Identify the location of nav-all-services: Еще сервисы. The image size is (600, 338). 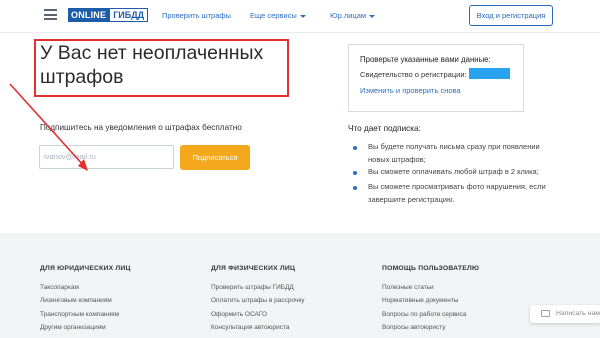
(278, 15).